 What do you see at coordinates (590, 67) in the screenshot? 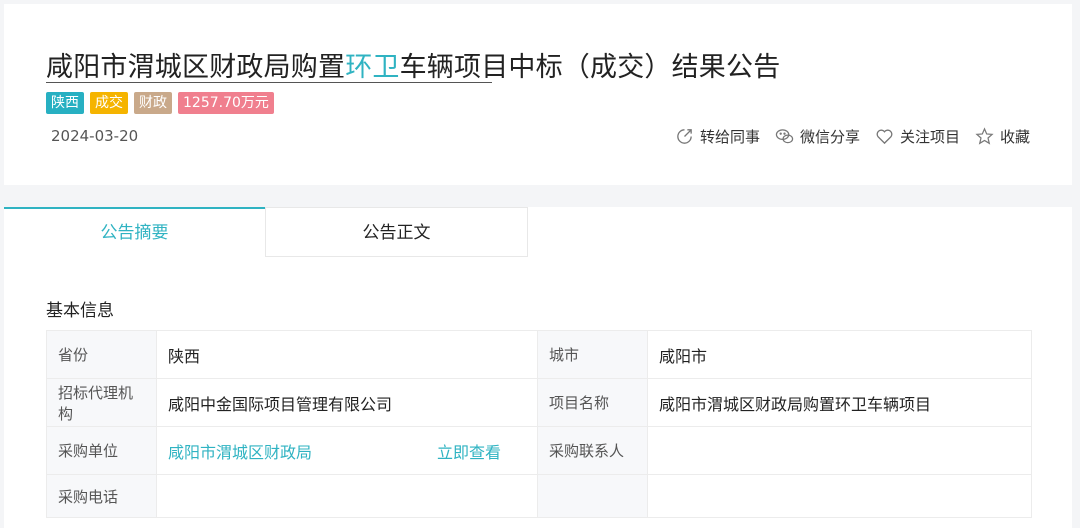
I see `title-text-rest: 车辆项目中标（成交）结果公告` at bounding box center [590, 67].